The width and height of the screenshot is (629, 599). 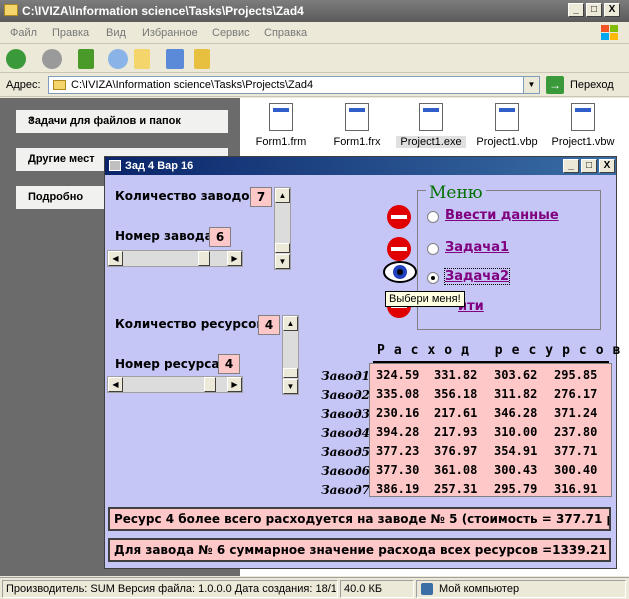 I want to click on table-title: Расход ресурсов, so click(x=503, y=350).